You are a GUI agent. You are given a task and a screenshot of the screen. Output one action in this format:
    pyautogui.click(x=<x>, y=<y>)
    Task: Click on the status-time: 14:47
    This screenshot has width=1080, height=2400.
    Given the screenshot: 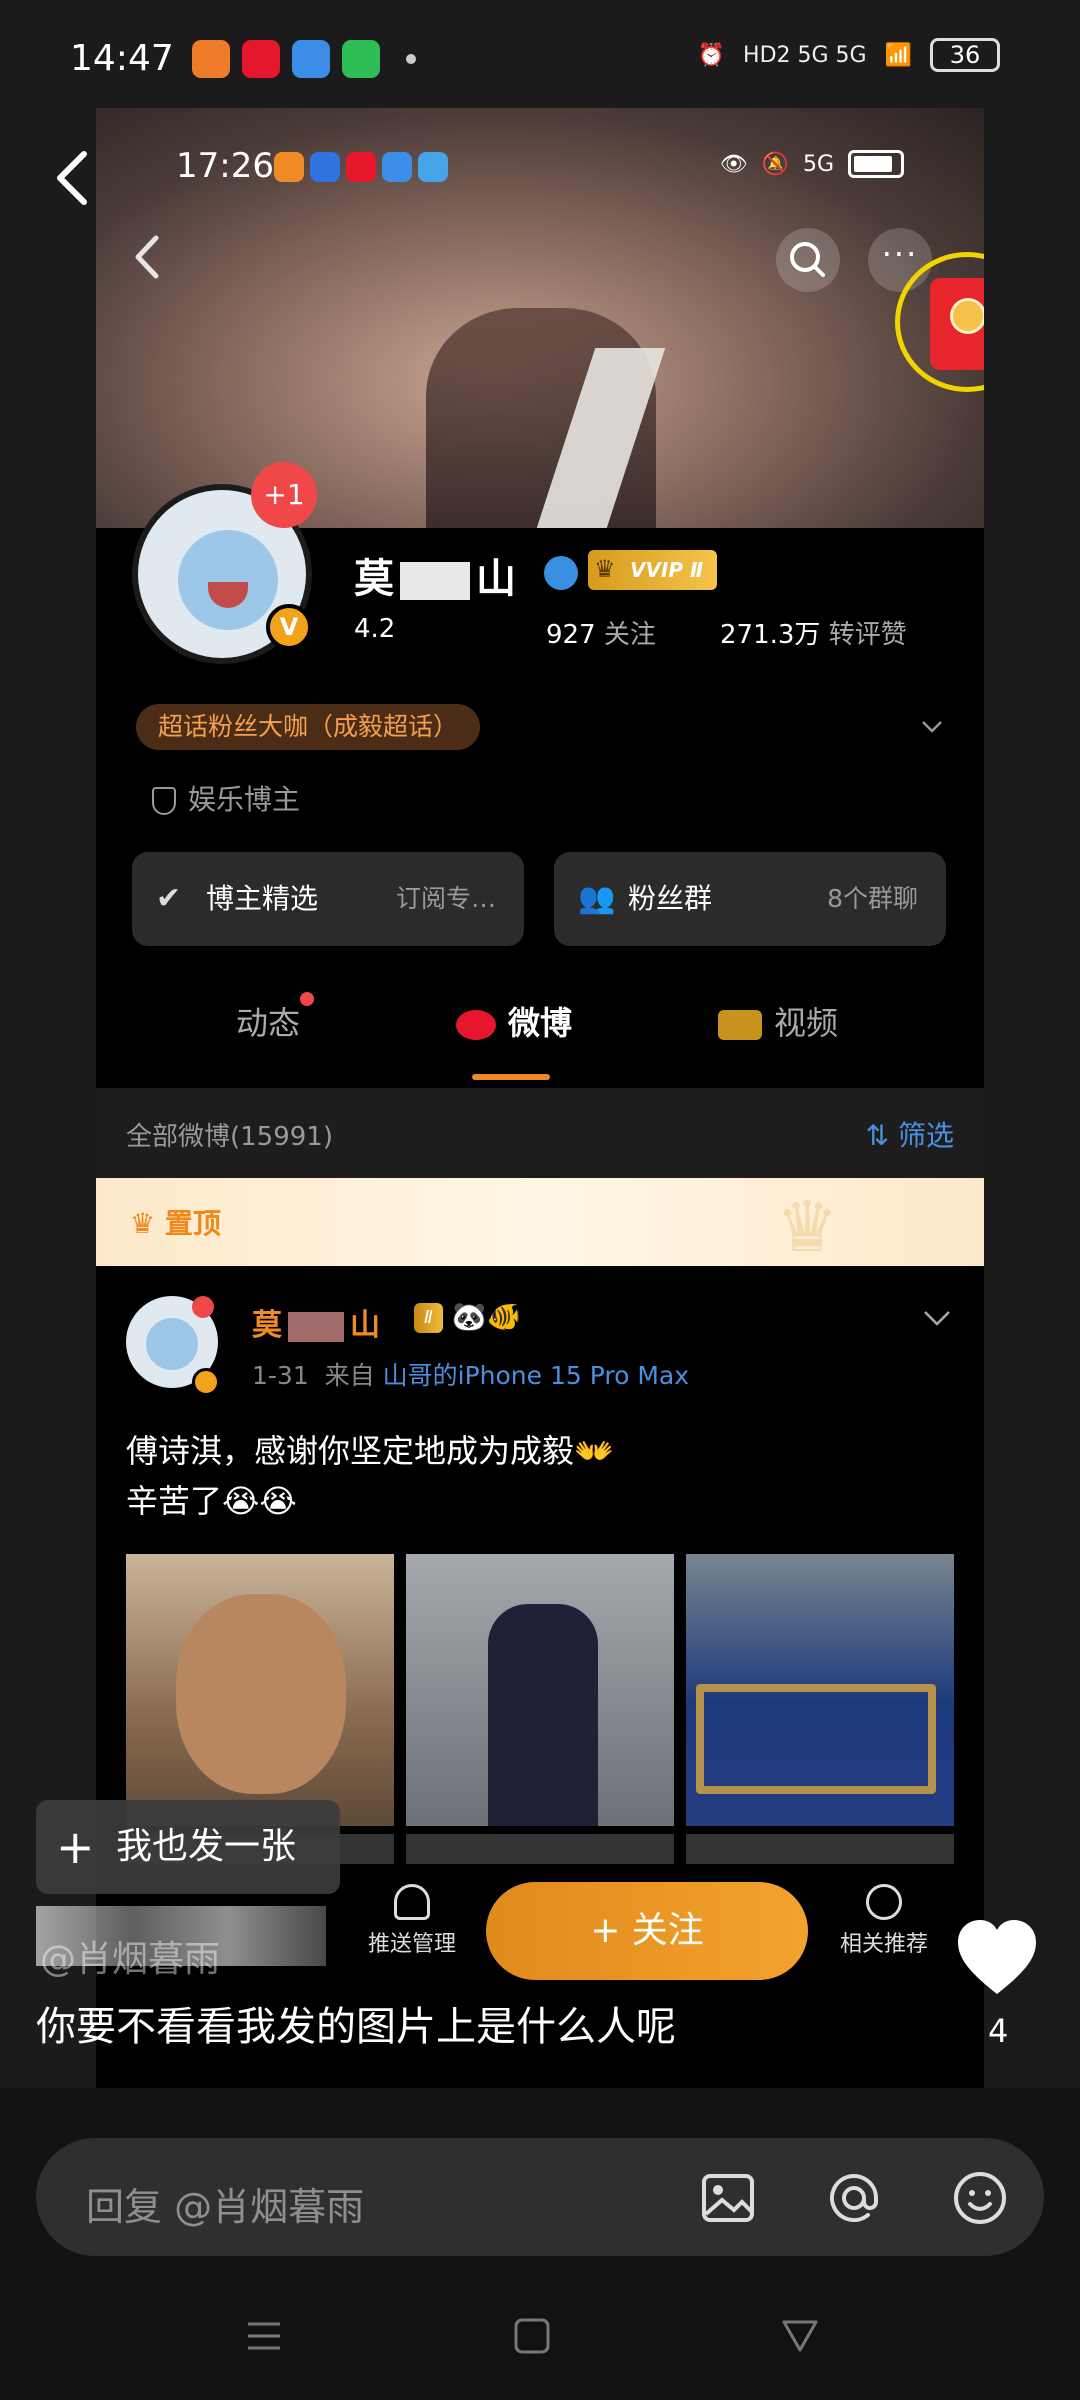 What is the action you would take?
    pyautogui.click(x=122, y=58)
    